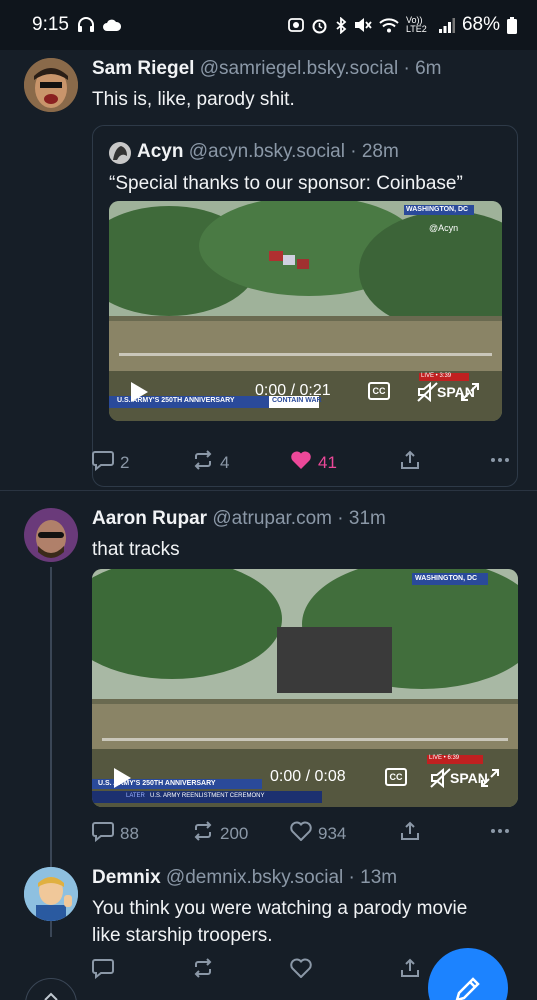  Describe the element at coordinates (86, 25) in the screenshot. I see `headphones-icon` at that location.